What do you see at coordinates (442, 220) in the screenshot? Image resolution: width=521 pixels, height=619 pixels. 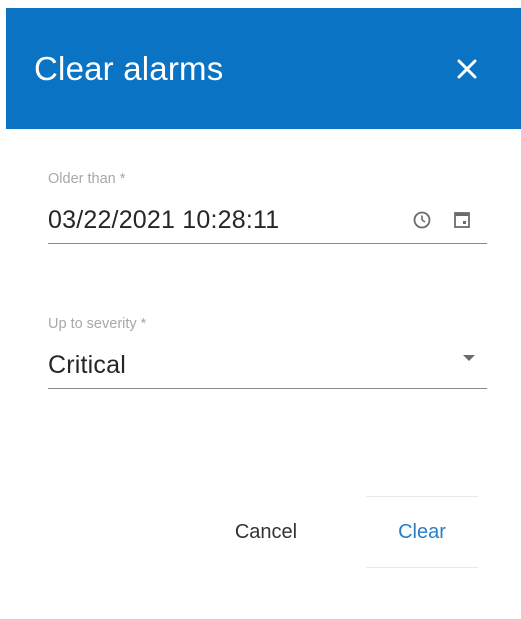 I see `older-than-icons` at bounding box center [442, 220].